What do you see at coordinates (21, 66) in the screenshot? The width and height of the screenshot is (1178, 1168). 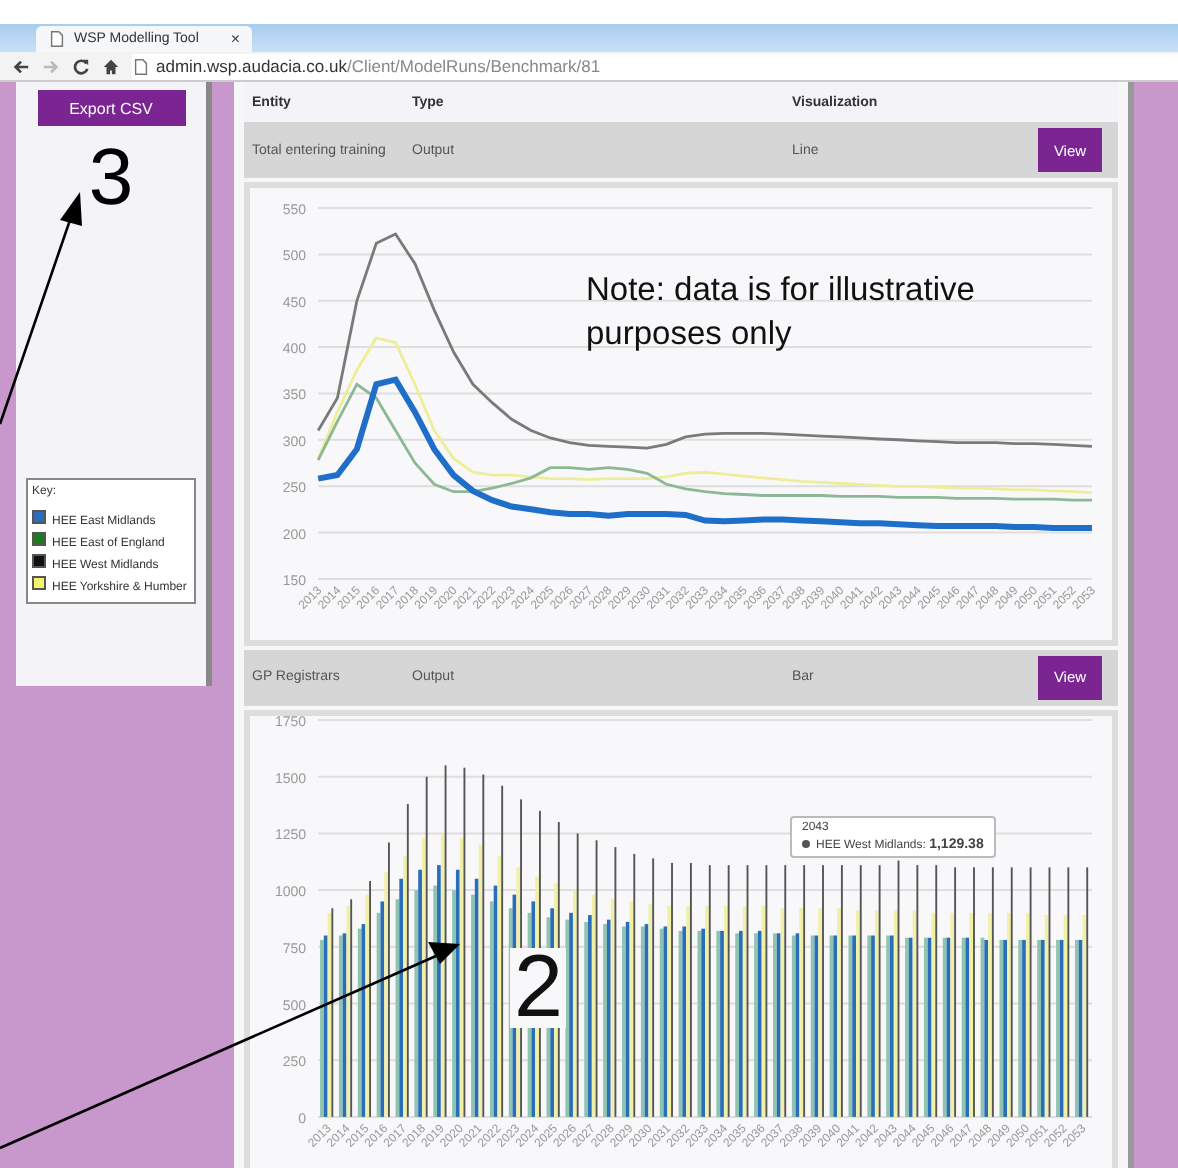 I see `back-icon` at bounding box center [21, 66].